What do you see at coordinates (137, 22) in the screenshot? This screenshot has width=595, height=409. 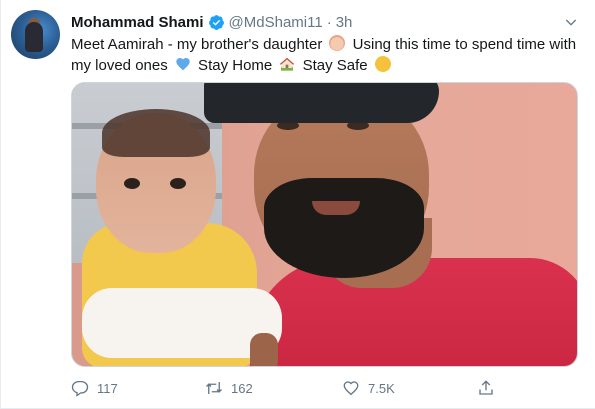 I see `author-name: Mohammad Shami` at bounding box center [137, 22].